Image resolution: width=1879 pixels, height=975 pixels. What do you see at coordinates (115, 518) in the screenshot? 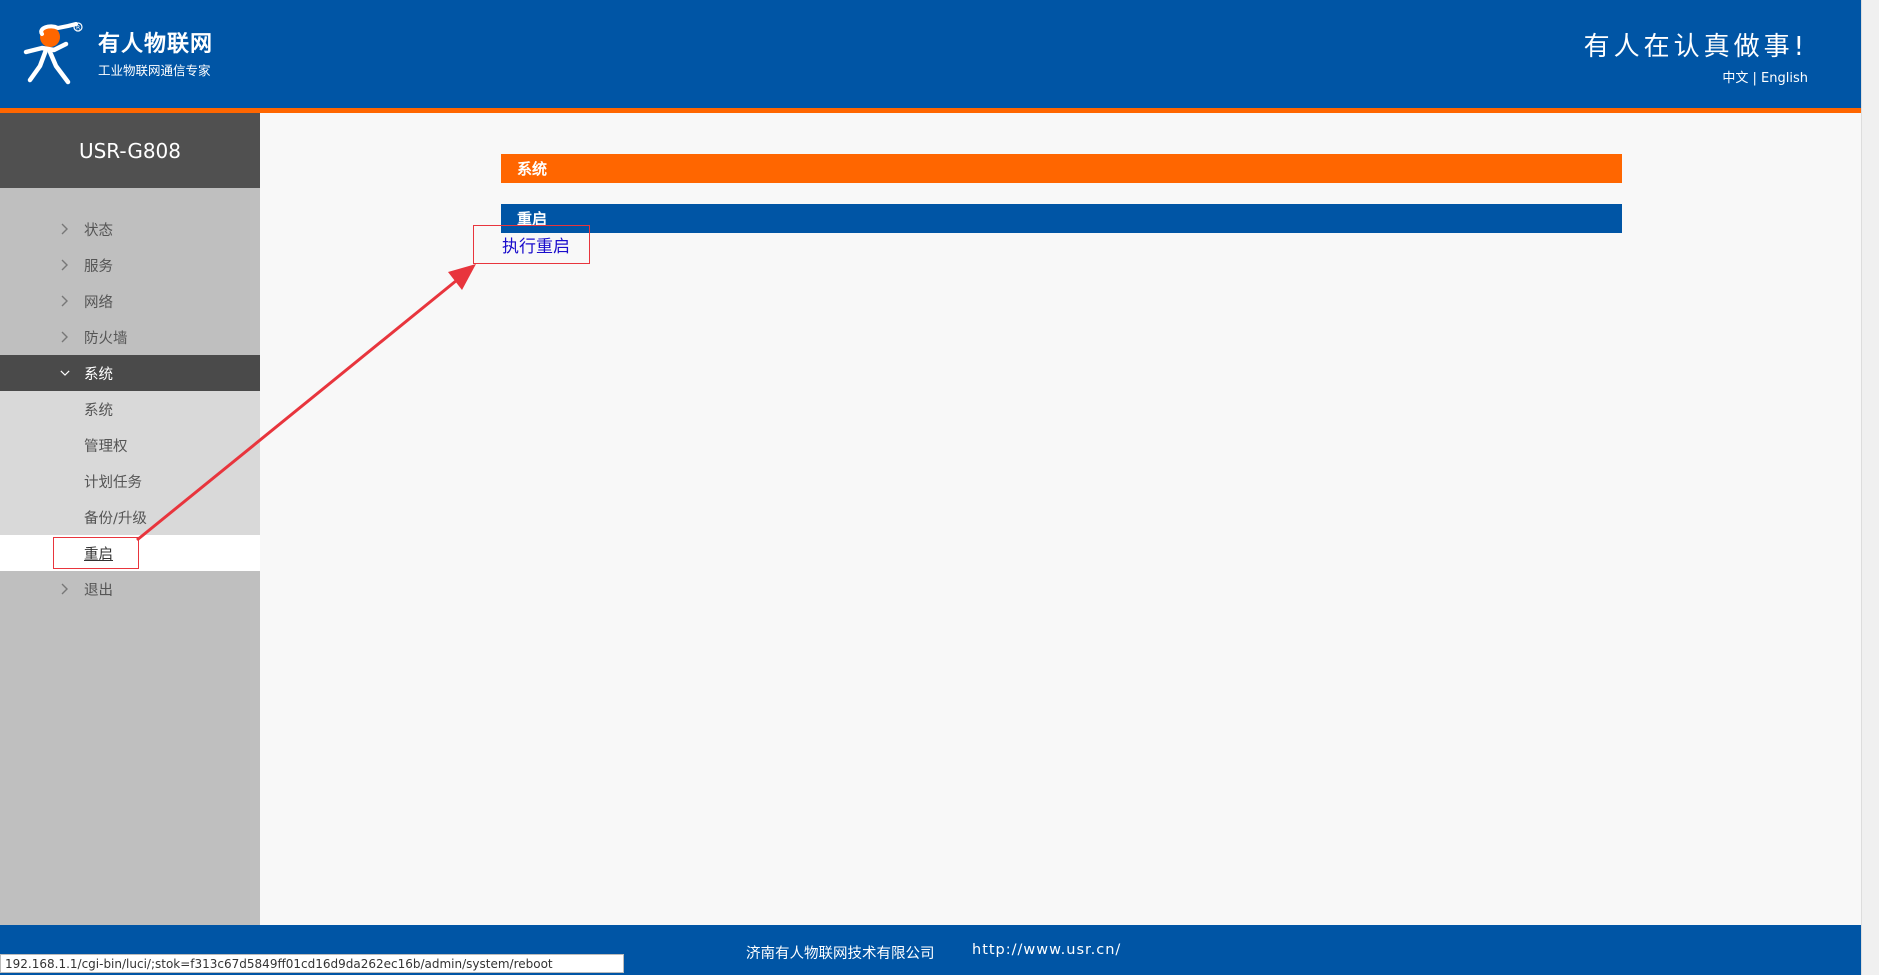
I see `sidebar-subitem-label: 备份/升级` at bounding box center [115, 518].